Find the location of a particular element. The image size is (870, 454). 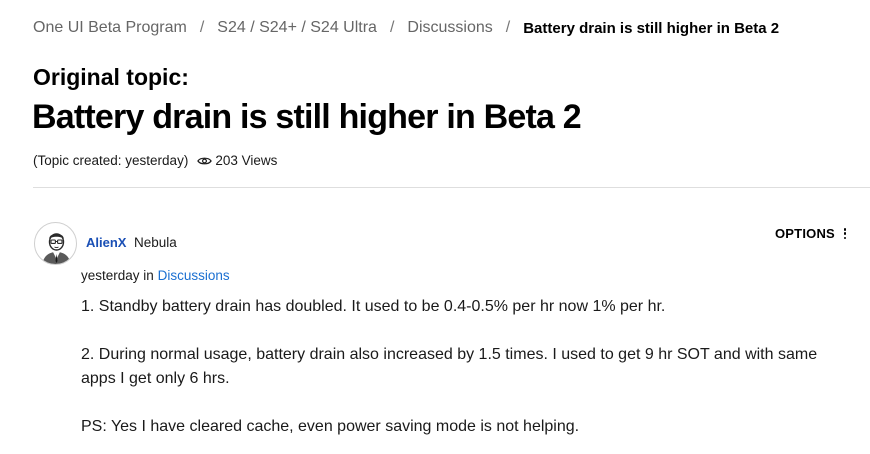

board-link-discussions: Discussions is located at coordinates (194, 275).